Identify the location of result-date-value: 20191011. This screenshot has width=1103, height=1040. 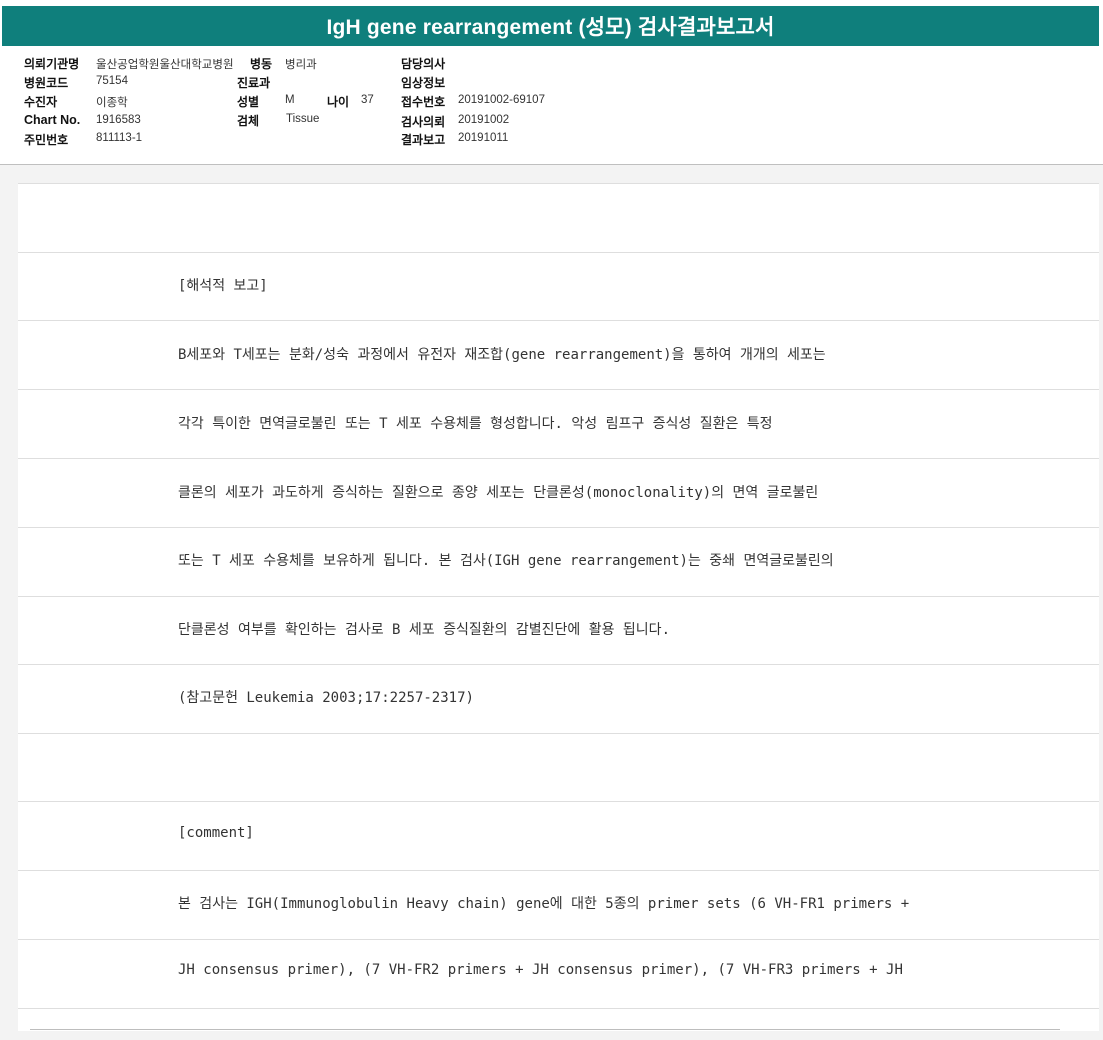
(483, 138).